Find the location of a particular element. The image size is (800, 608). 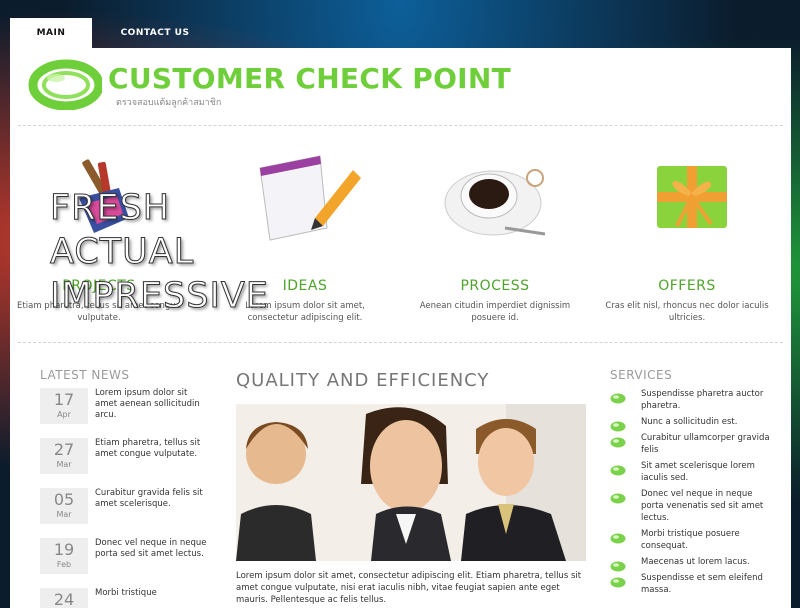

service-item: Suspendisse et sem eleifend massa. is located at coordinates (690, 584).